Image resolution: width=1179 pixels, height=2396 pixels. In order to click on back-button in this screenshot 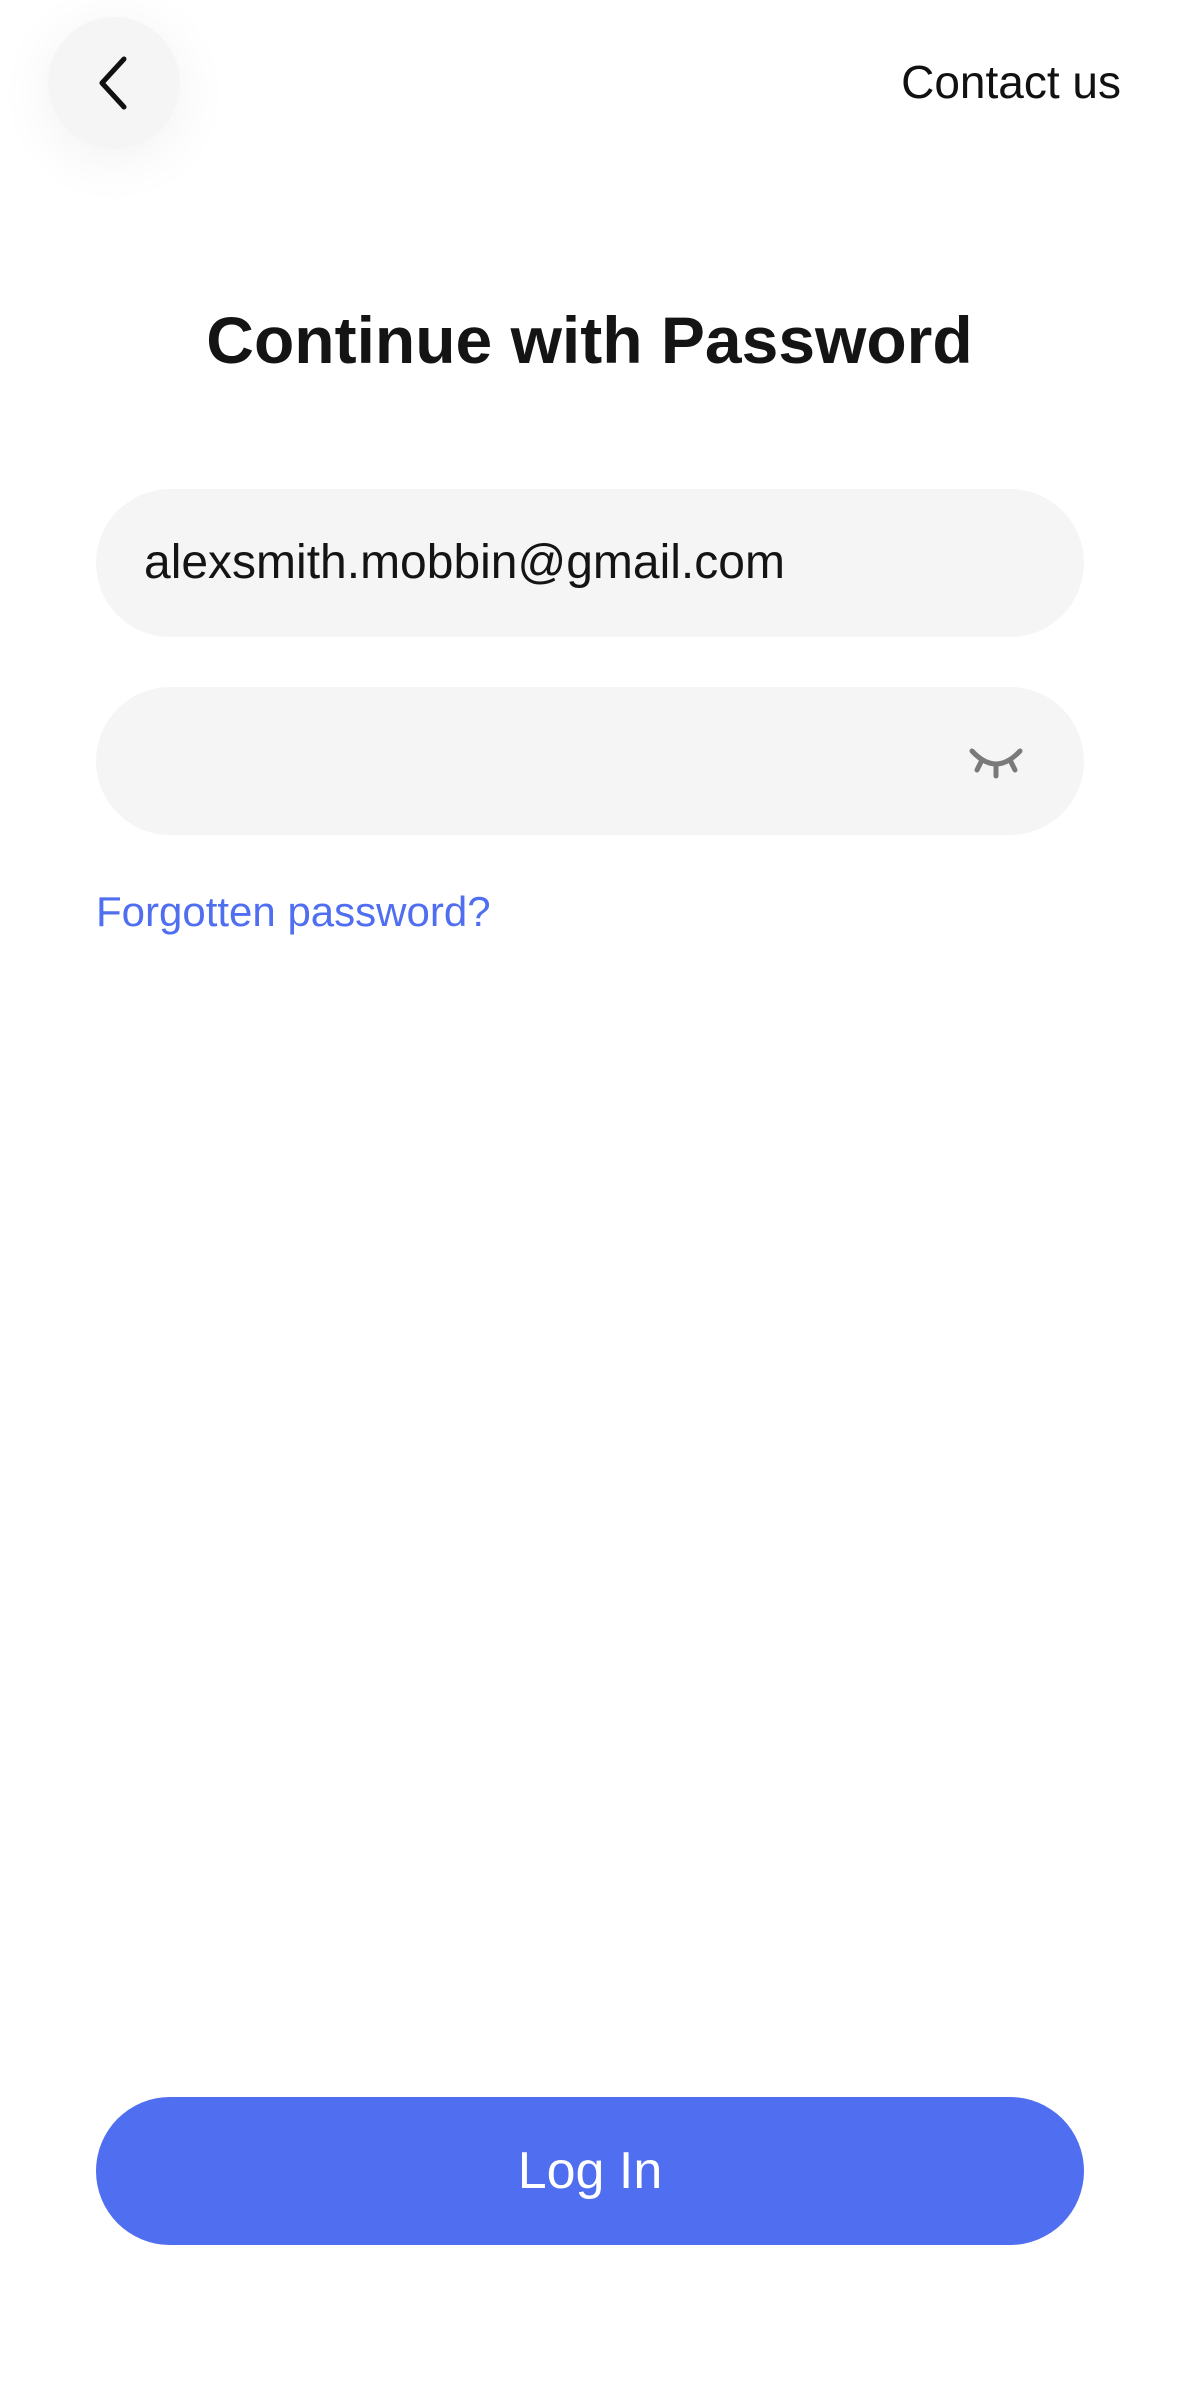, I will do `click(114, 83)`.